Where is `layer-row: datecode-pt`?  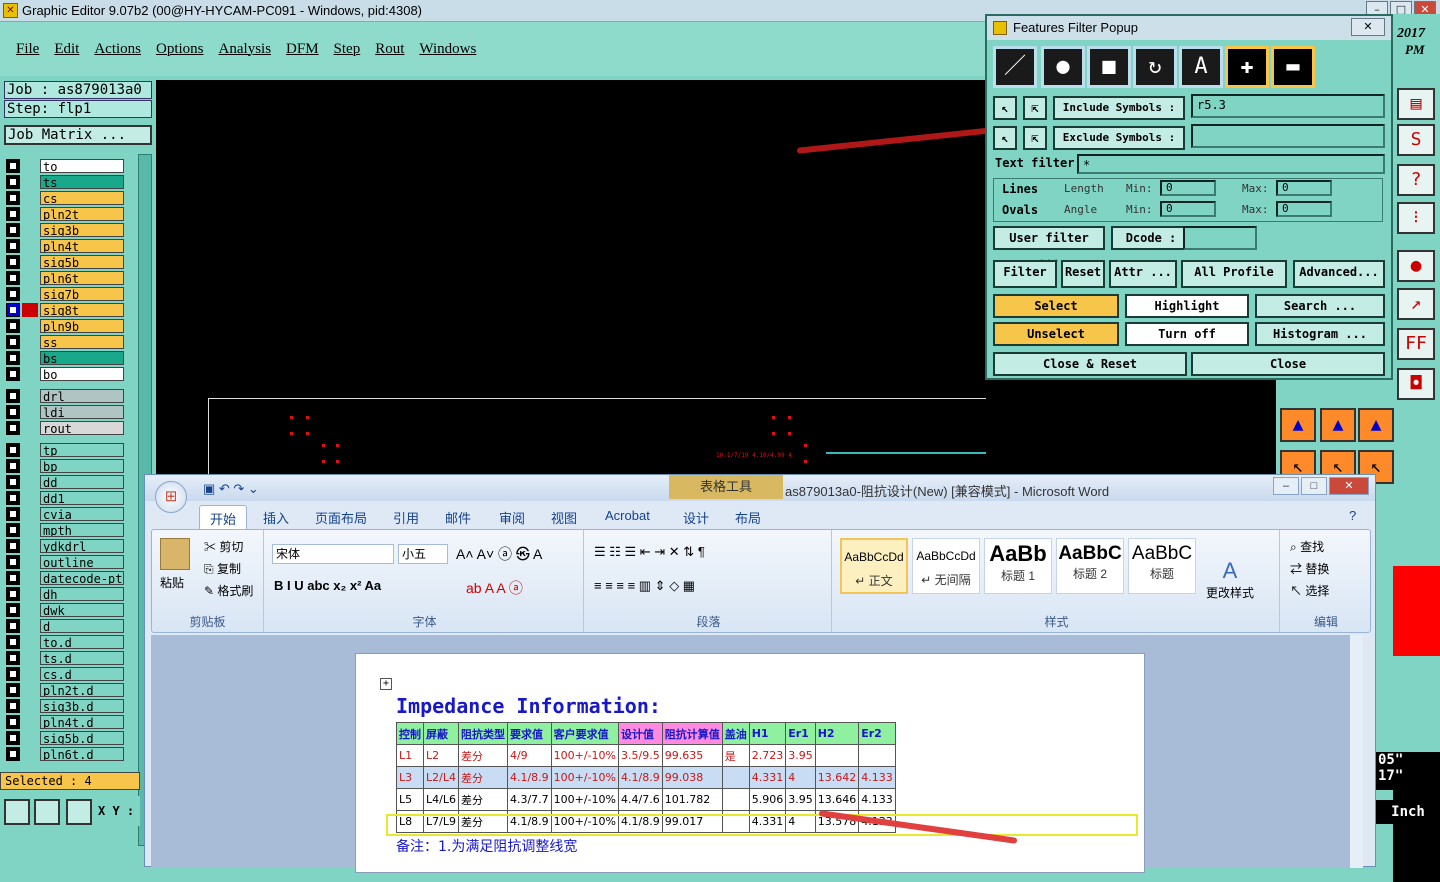 layer-row: datecode-pt is located at coordinates (65, 578).